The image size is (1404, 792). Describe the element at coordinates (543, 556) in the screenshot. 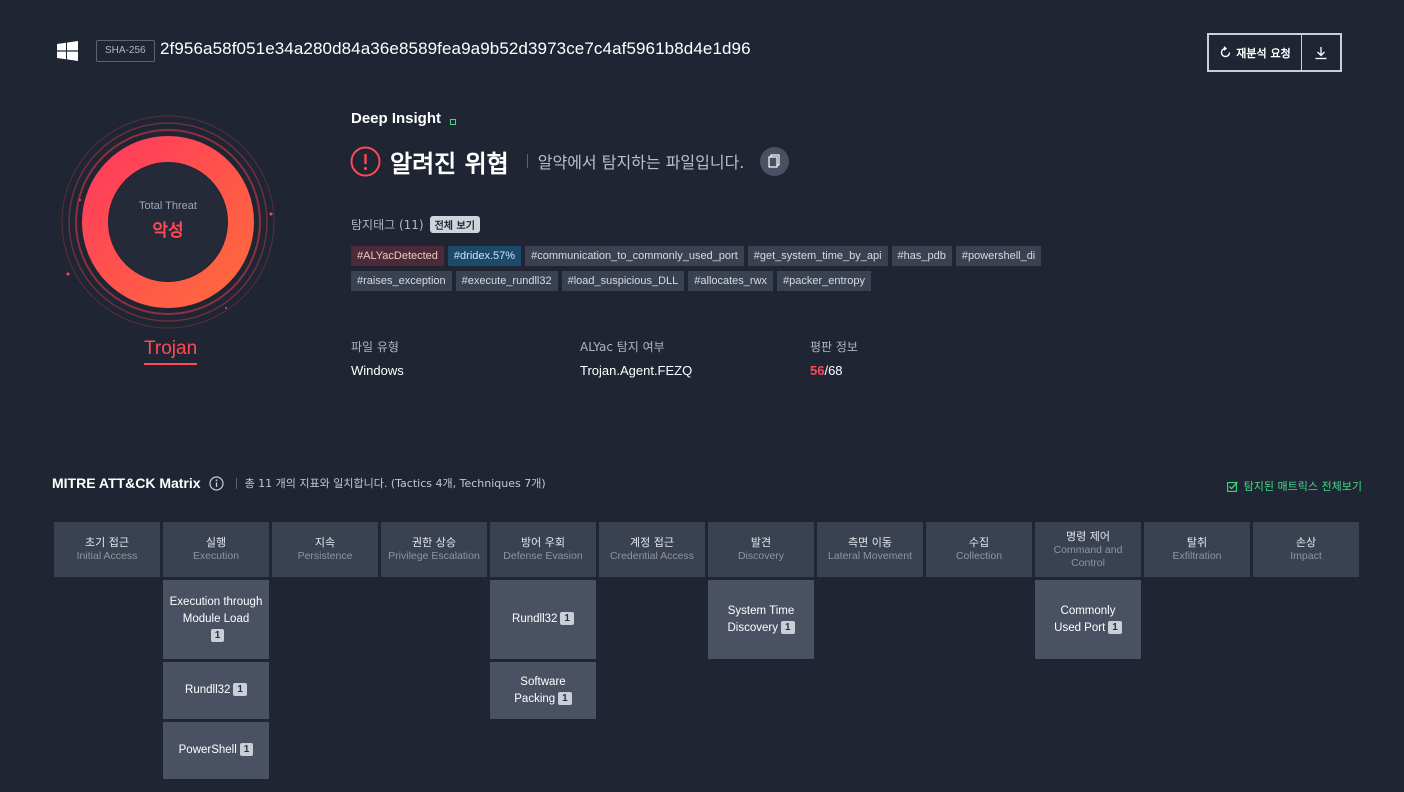

I see `tactic-name-en: Defense Evasion` at that location.